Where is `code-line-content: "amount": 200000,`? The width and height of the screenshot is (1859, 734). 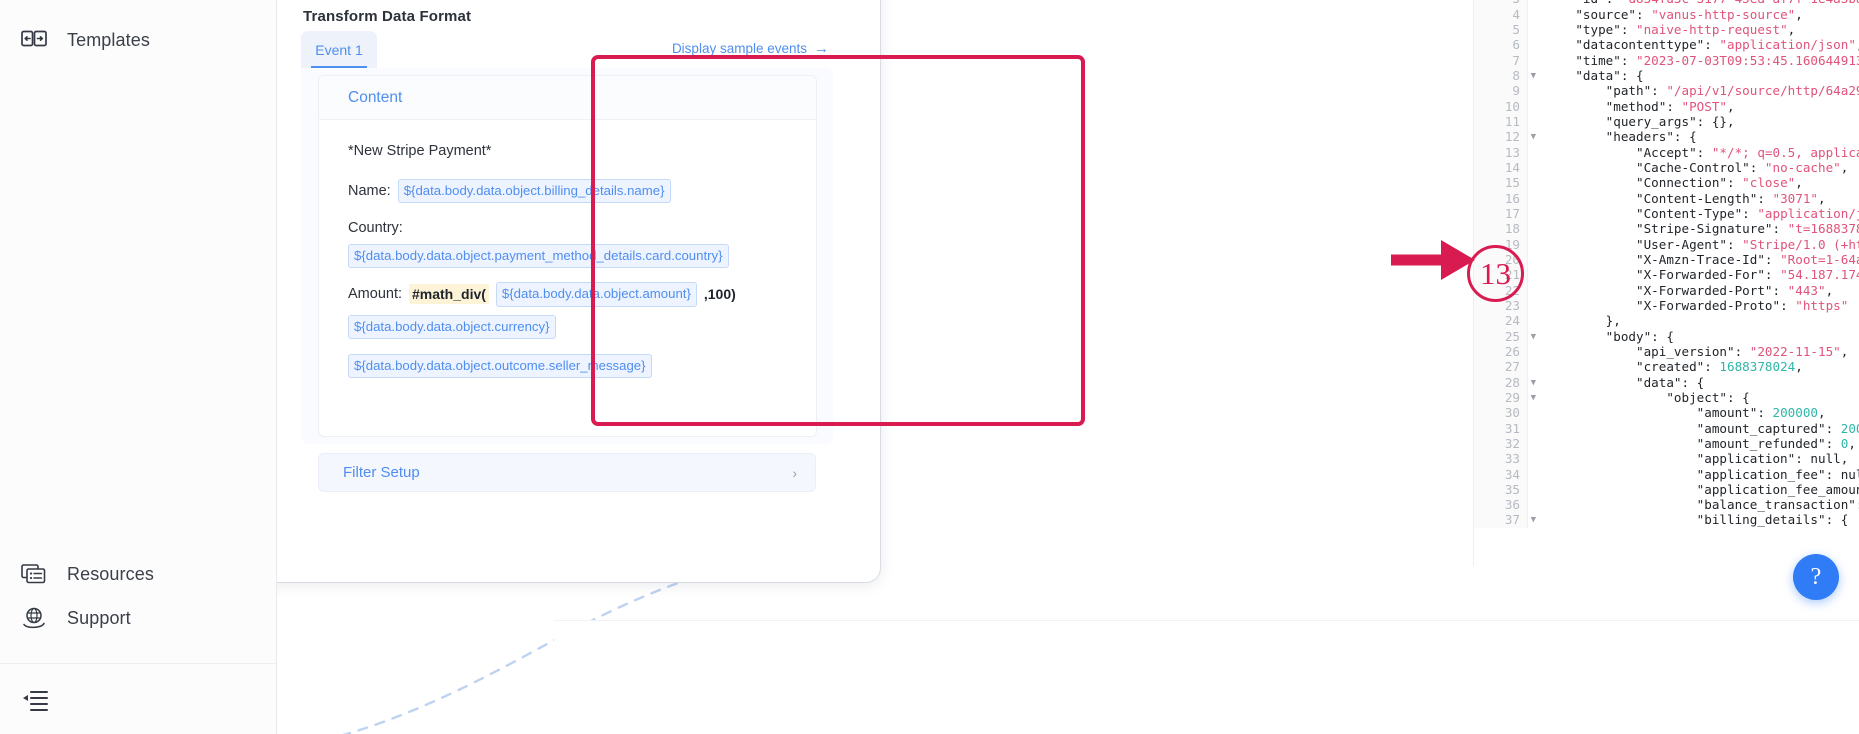
code-line-content: "amount": 200000, is located at coordinates (1761, 413).